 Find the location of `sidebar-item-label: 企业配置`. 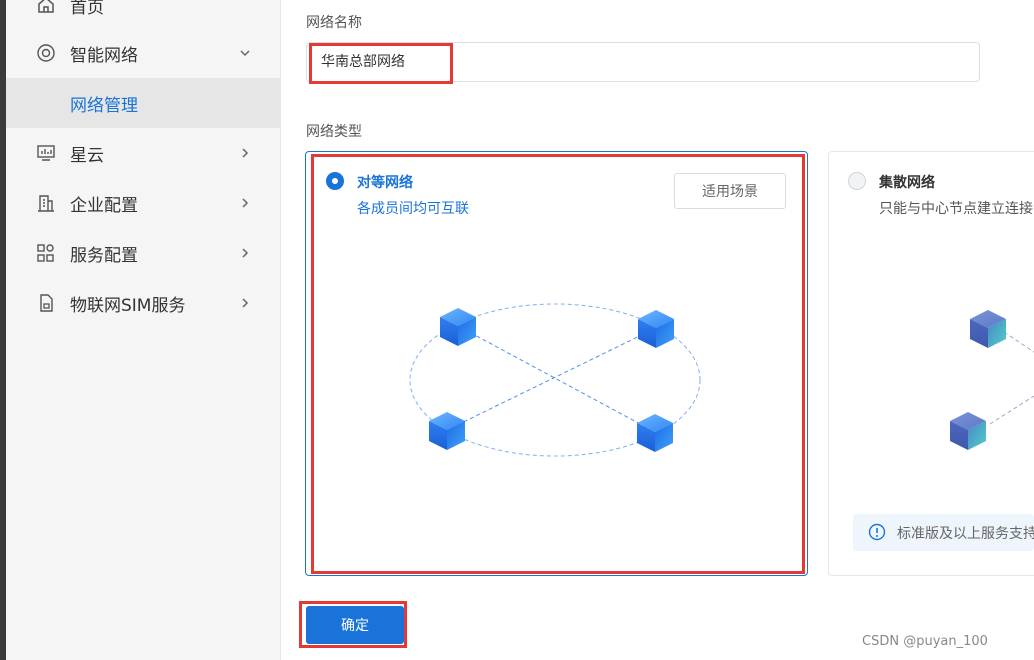

sidebar-item-label: 企业配置 is located at coordinates (104, 205).